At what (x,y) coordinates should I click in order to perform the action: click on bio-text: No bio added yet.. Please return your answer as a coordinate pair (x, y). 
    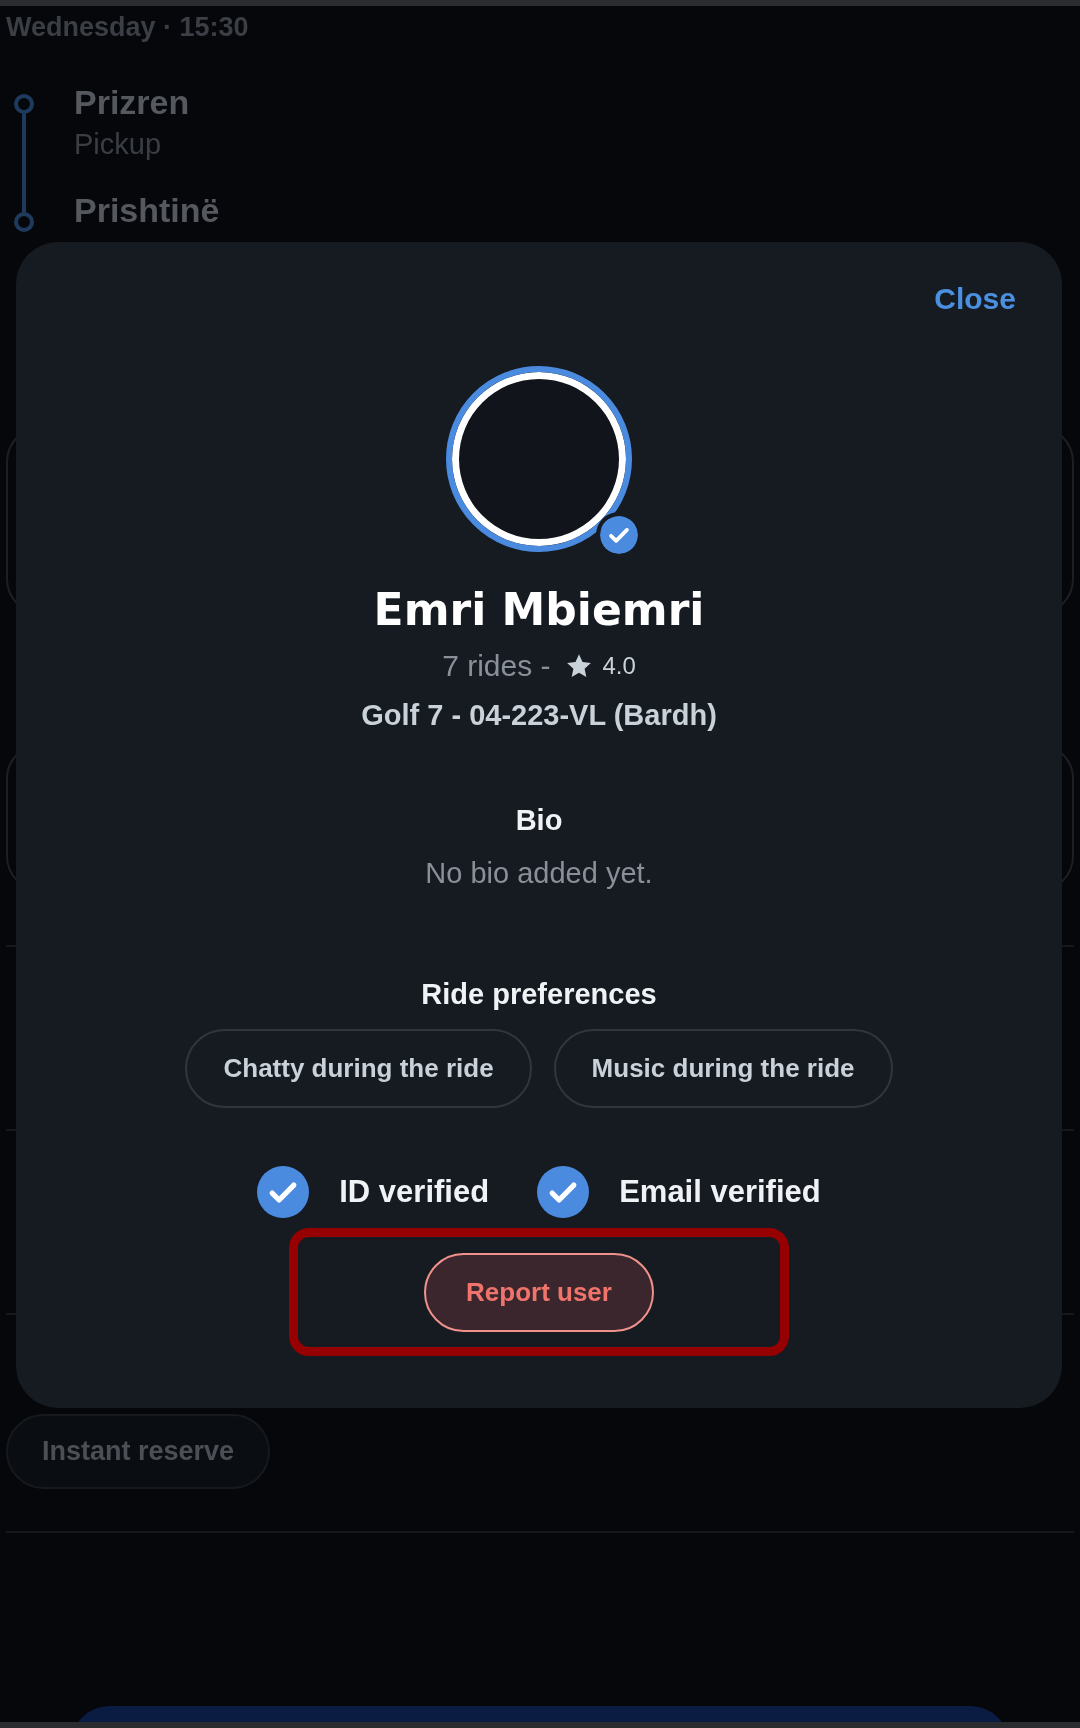
    Looking at the image, I should click on (539, 873).